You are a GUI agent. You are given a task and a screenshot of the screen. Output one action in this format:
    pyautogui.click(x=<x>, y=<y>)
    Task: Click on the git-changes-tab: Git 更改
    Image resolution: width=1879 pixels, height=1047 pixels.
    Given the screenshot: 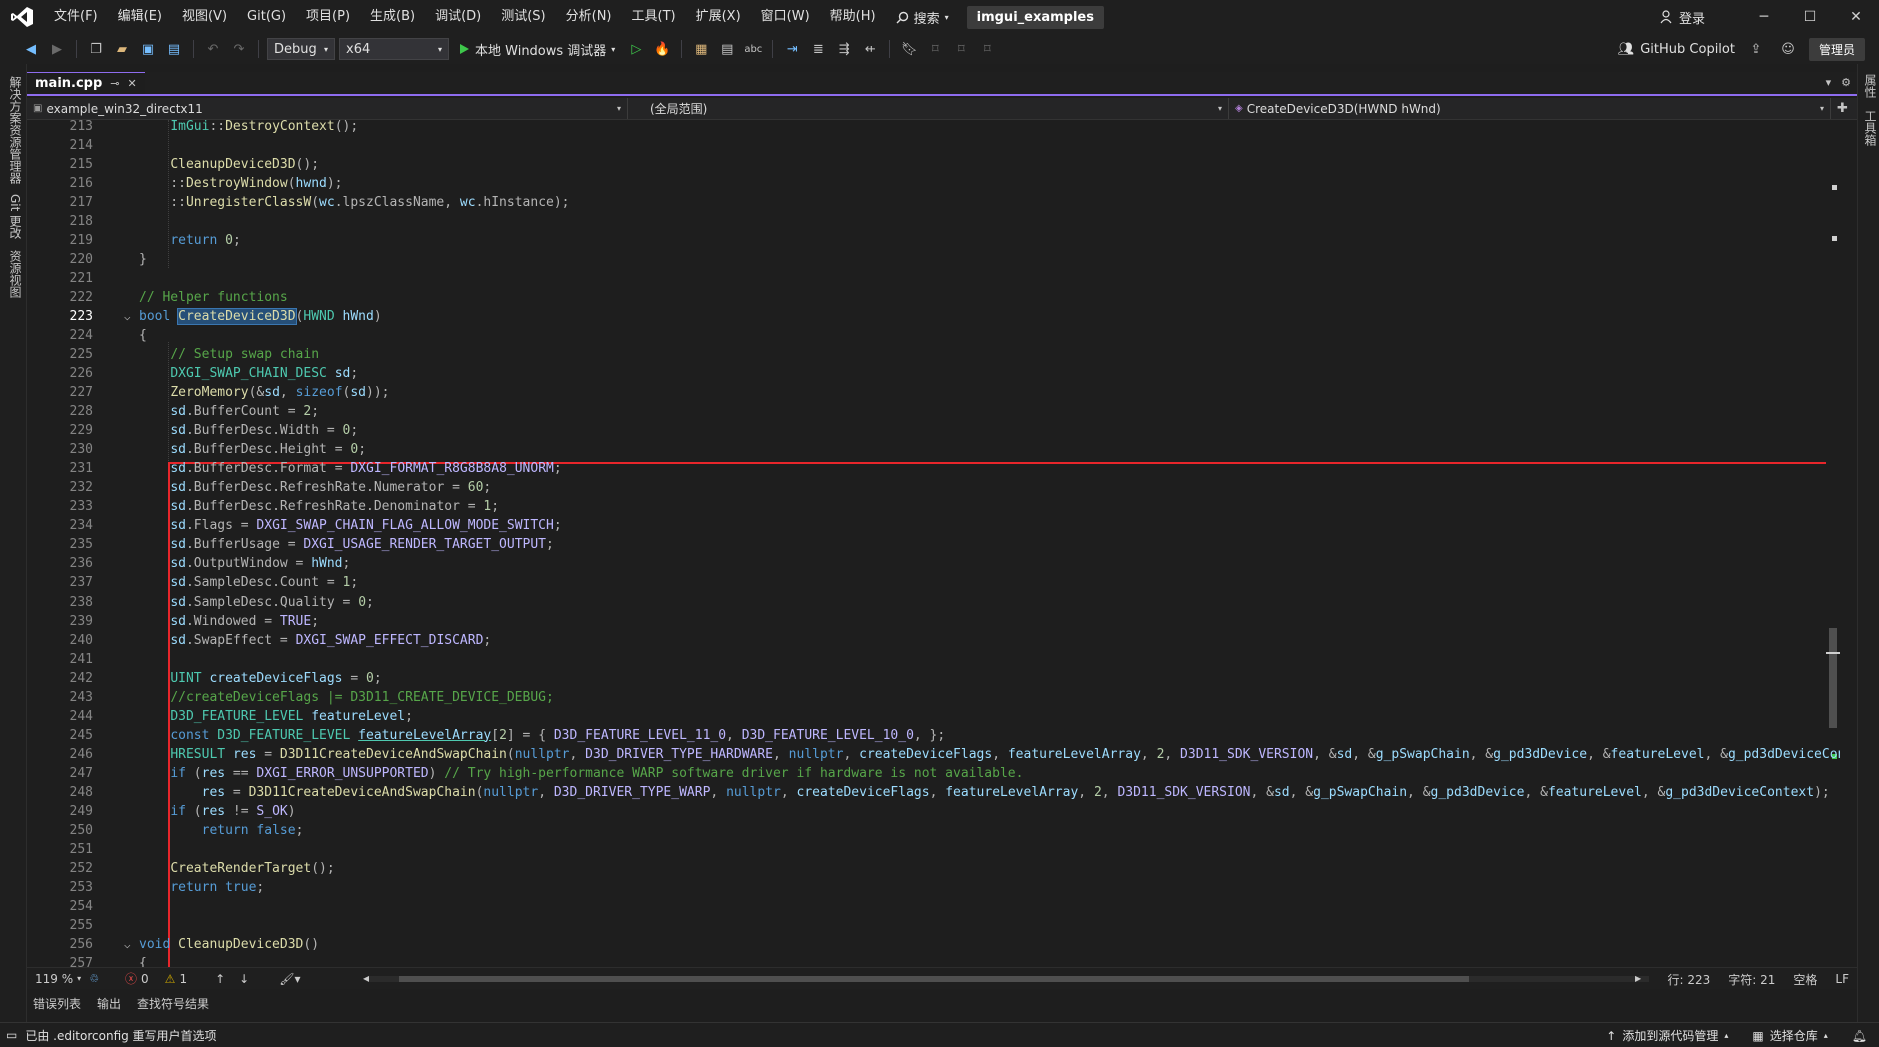 What is the action you would take?
    pyautogui.click(x=15, y=216)
    